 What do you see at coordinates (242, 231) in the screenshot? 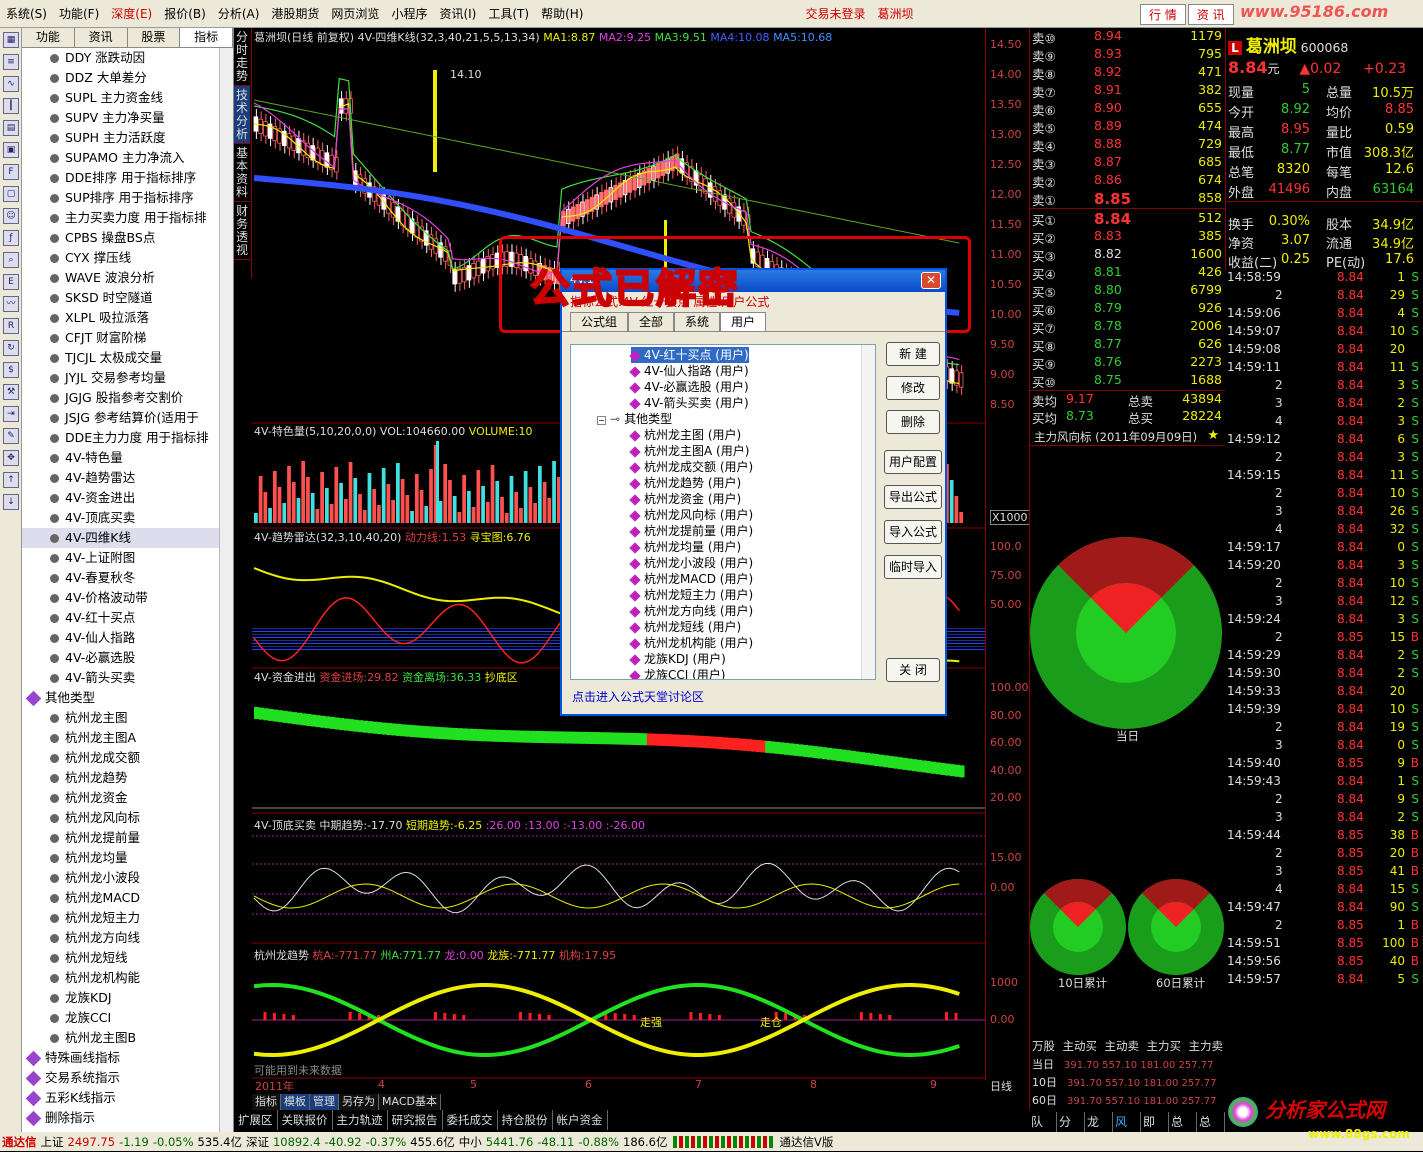
I see `vtab-finance: 财务透视` at bounding box center [242, 231].